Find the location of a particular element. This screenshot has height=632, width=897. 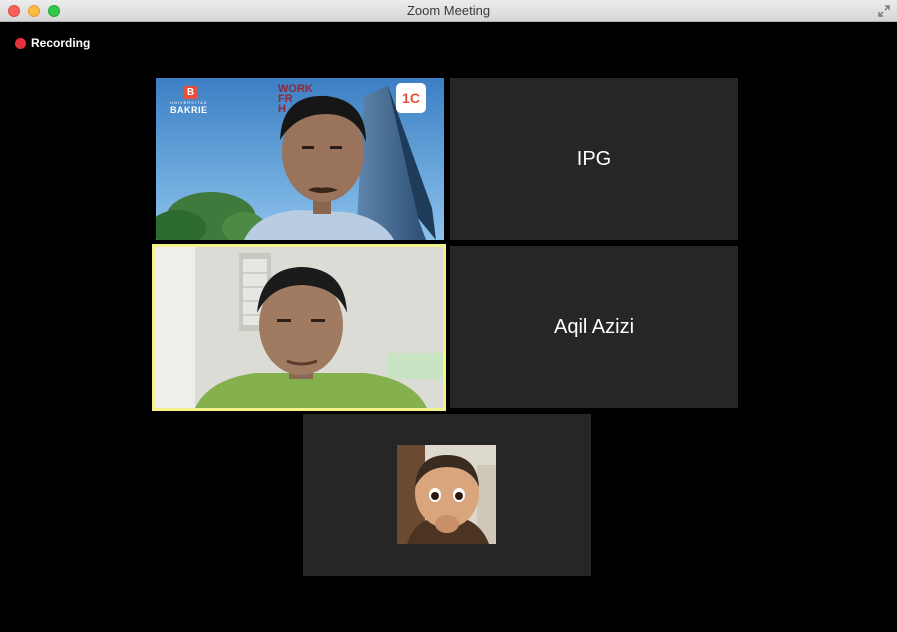

participant-tile-aqil-azizi: Aqil Azizi is located at coordinates (594, 327).